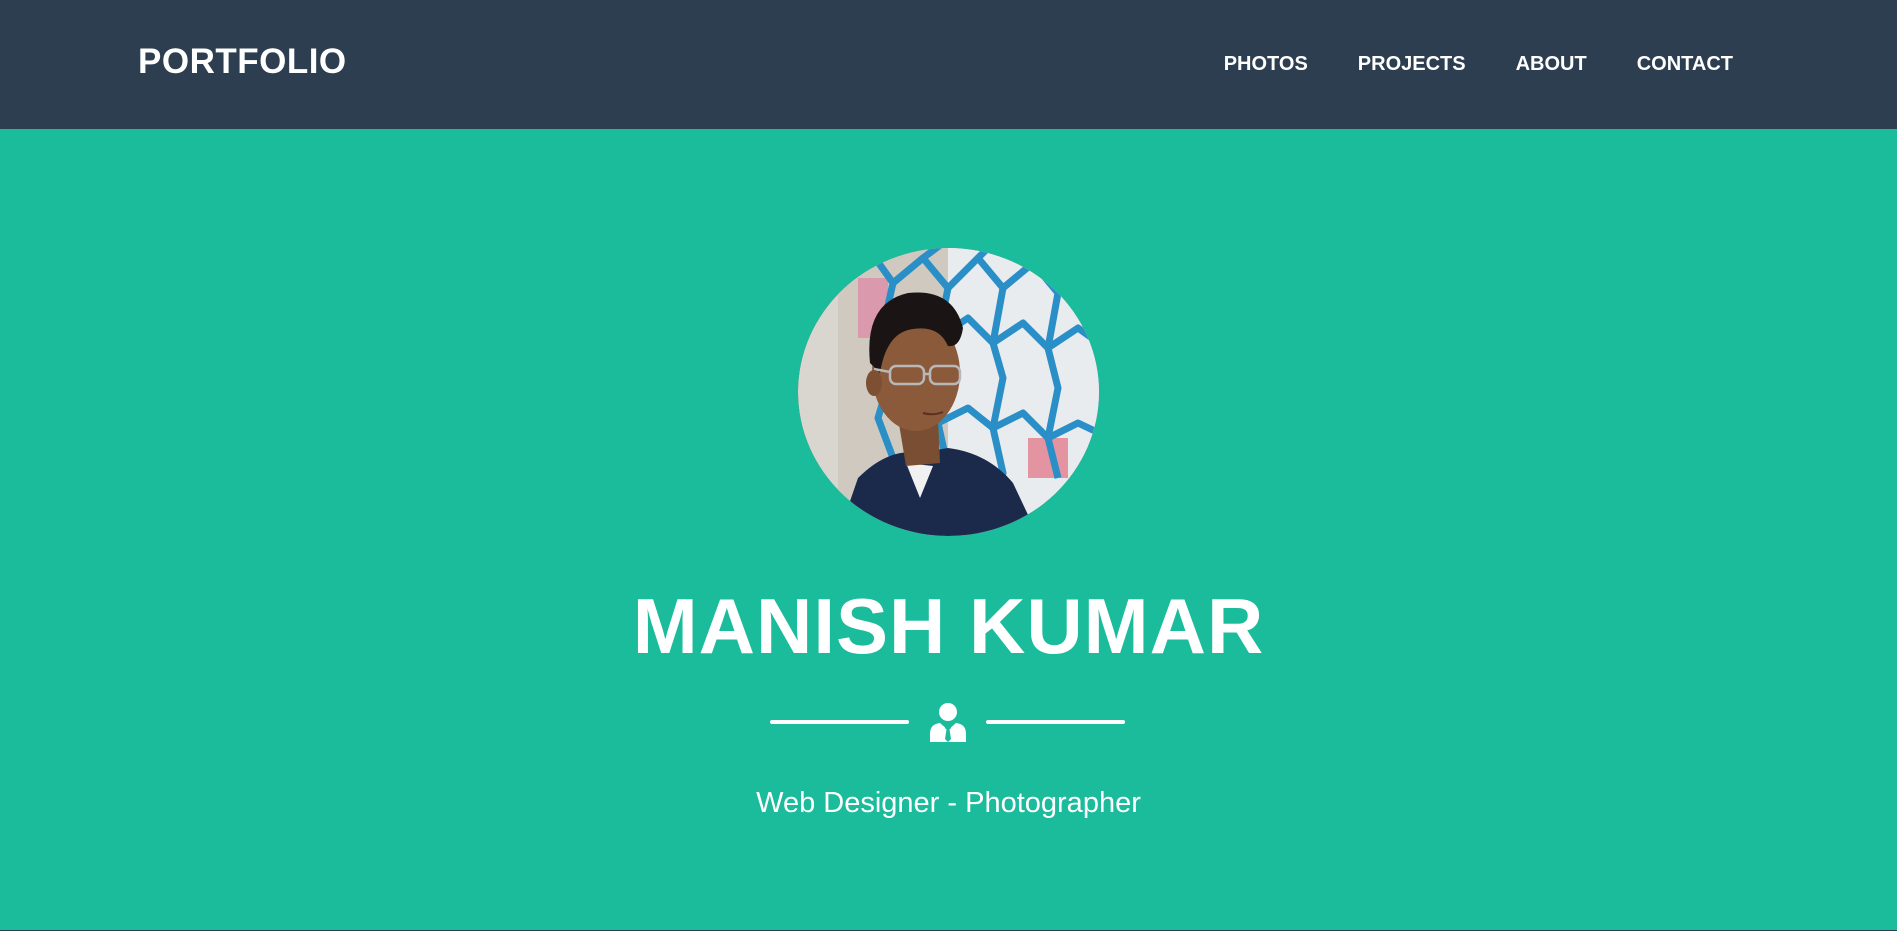 The width and height of the screenshot is (1897, 931). I want to click on nav-link-photos: PHOTOS, so click(1266, 64).